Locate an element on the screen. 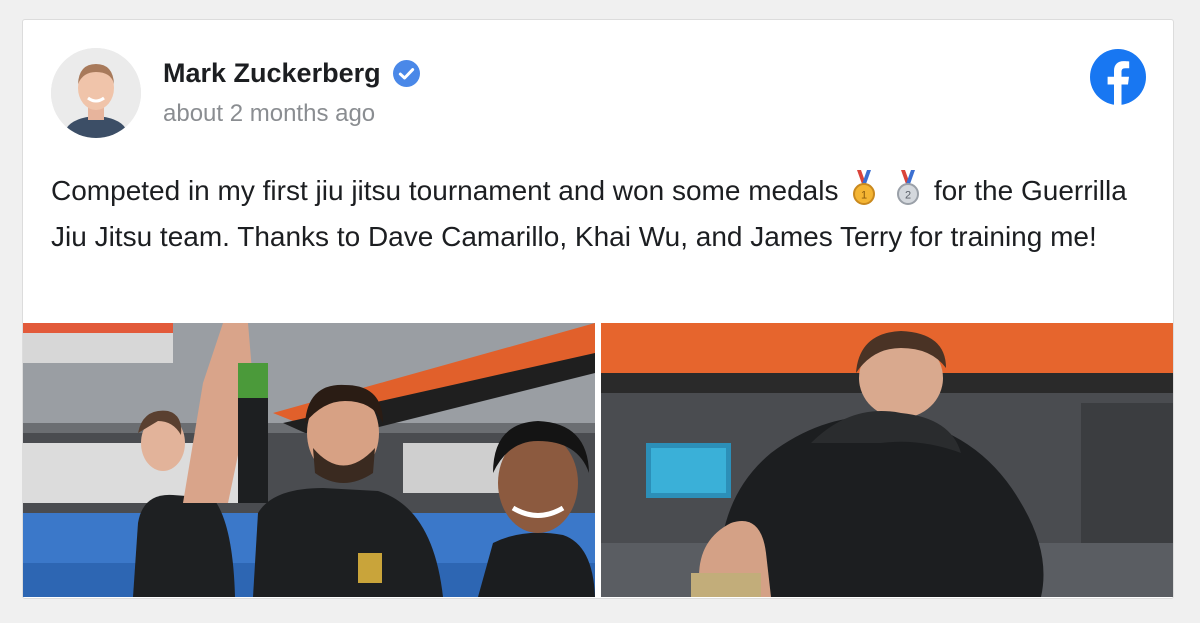 The height and width of the screenshot is (623, 1200). author-name-row: Mark Zuckerberg is located at coordinates (291, 73).